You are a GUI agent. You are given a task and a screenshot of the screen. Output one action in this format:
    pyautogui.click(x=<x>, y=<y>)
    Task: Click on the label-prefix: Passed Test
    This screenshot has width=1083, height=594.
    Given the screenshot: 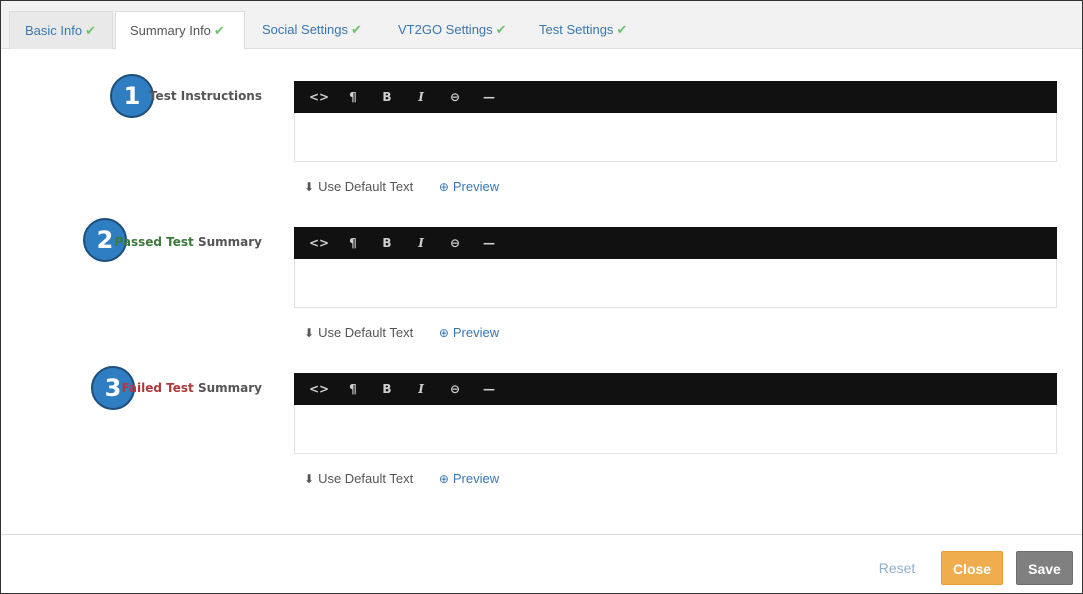 What is the action you would take?
    pyautogui.click(x=154, y=242)
    